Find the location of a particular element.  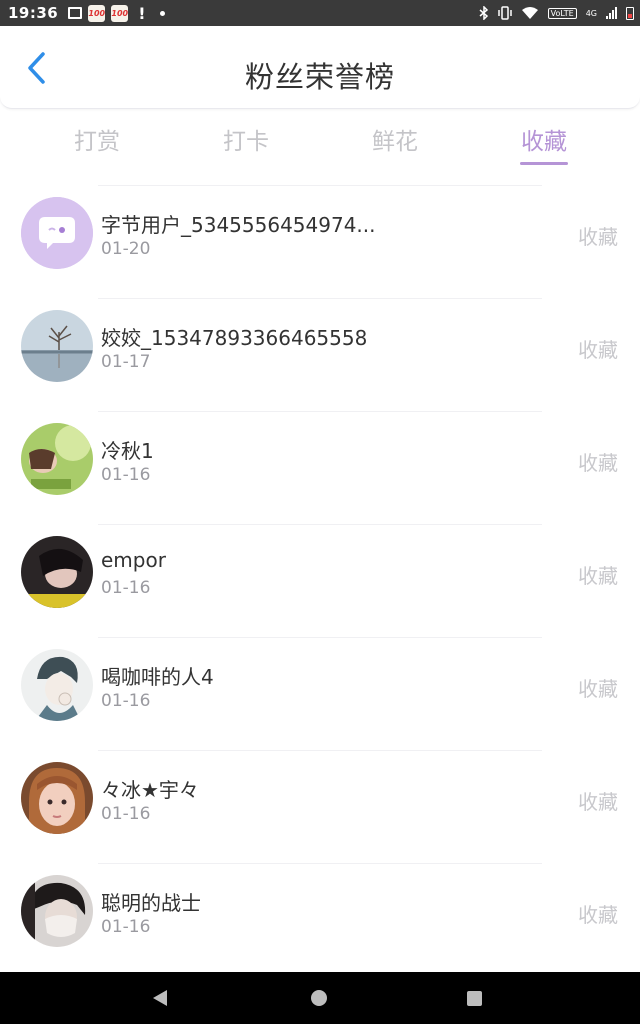

list-item: 字节用户_5345556454974... 01-20 收藏 is located at coordinates (320, 241).